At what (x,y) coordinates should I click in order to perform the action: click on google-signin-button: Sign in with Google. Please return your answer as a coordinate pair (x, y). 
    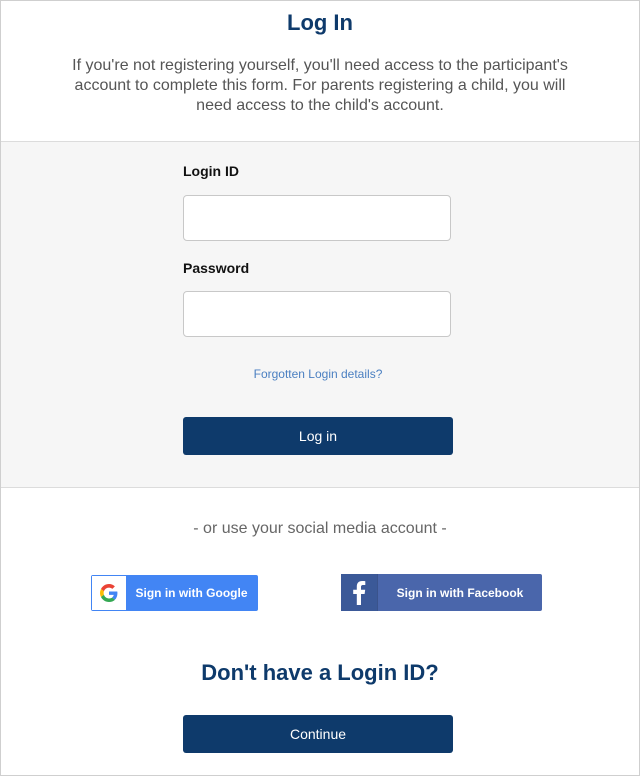
    Looking at the image, I should click on (174, 593).